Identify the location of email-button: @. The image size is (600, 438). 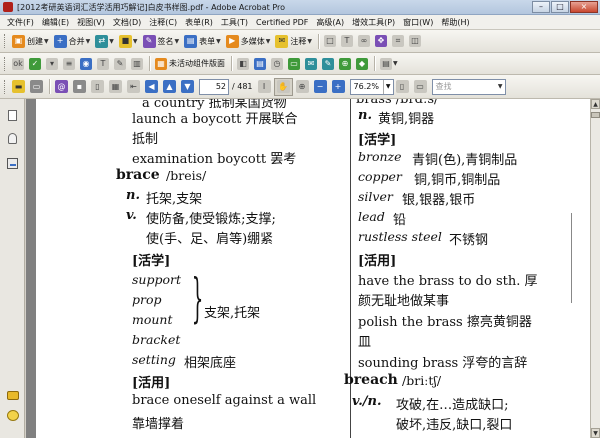
(61, 87).